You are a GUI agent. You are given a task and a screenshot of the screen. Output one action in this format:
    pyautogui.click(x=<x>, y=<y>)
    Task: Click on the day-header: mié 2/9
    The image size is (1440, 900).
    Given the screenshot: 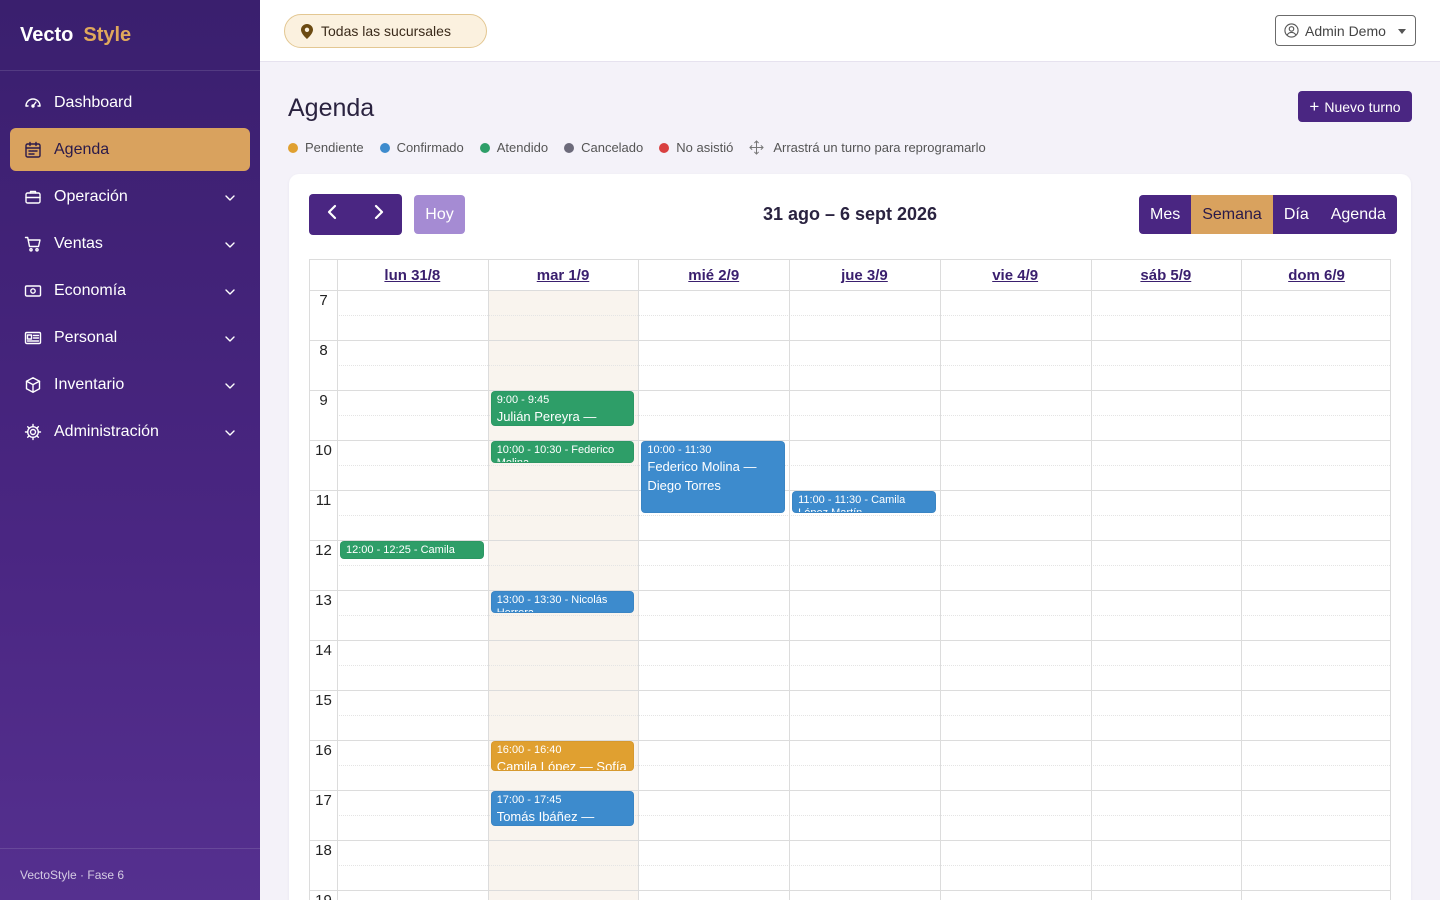 What is the action you would take?
    pyautogui.click(x=713, y=275)
    